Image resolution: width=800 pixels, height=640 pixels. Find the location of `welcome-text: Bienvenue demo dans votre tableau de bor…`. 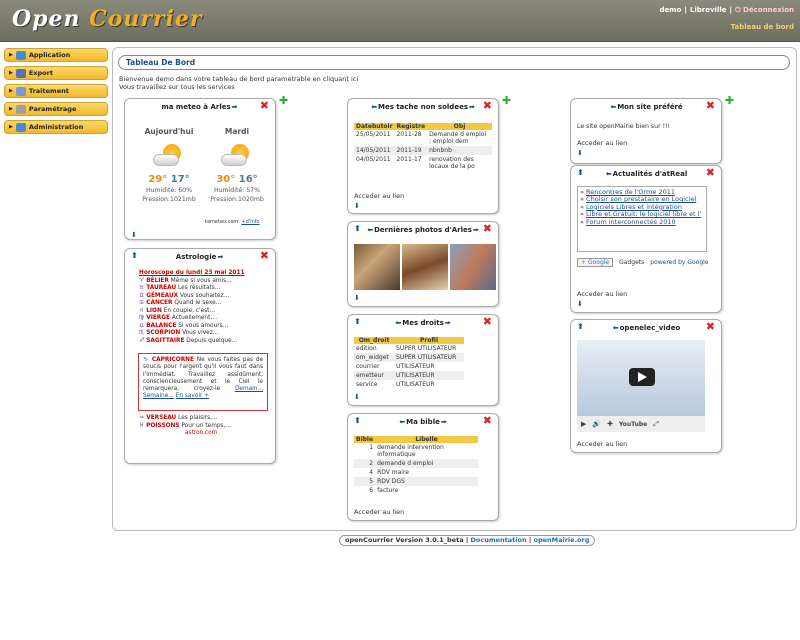

welcome-text: Bienvenue demo dans votre tableau de bor… is located at coordinates (239, 83).